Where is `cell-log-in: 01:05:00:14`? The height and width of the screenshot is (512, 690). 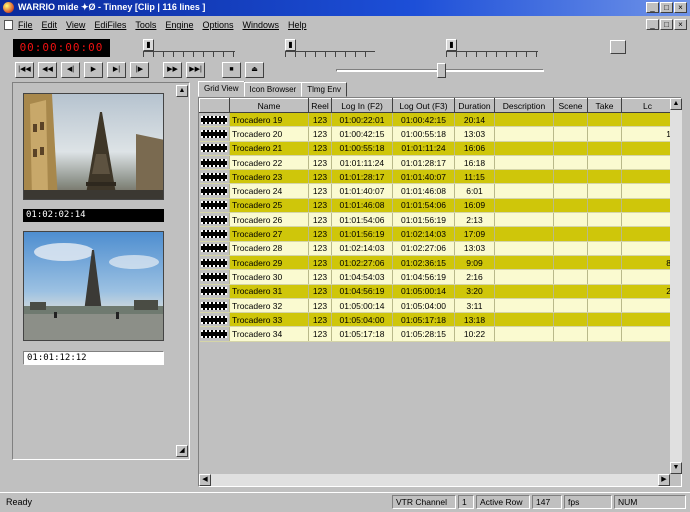
cell-log-in: 01:05:00:14 is located at coordinates (362, 306).